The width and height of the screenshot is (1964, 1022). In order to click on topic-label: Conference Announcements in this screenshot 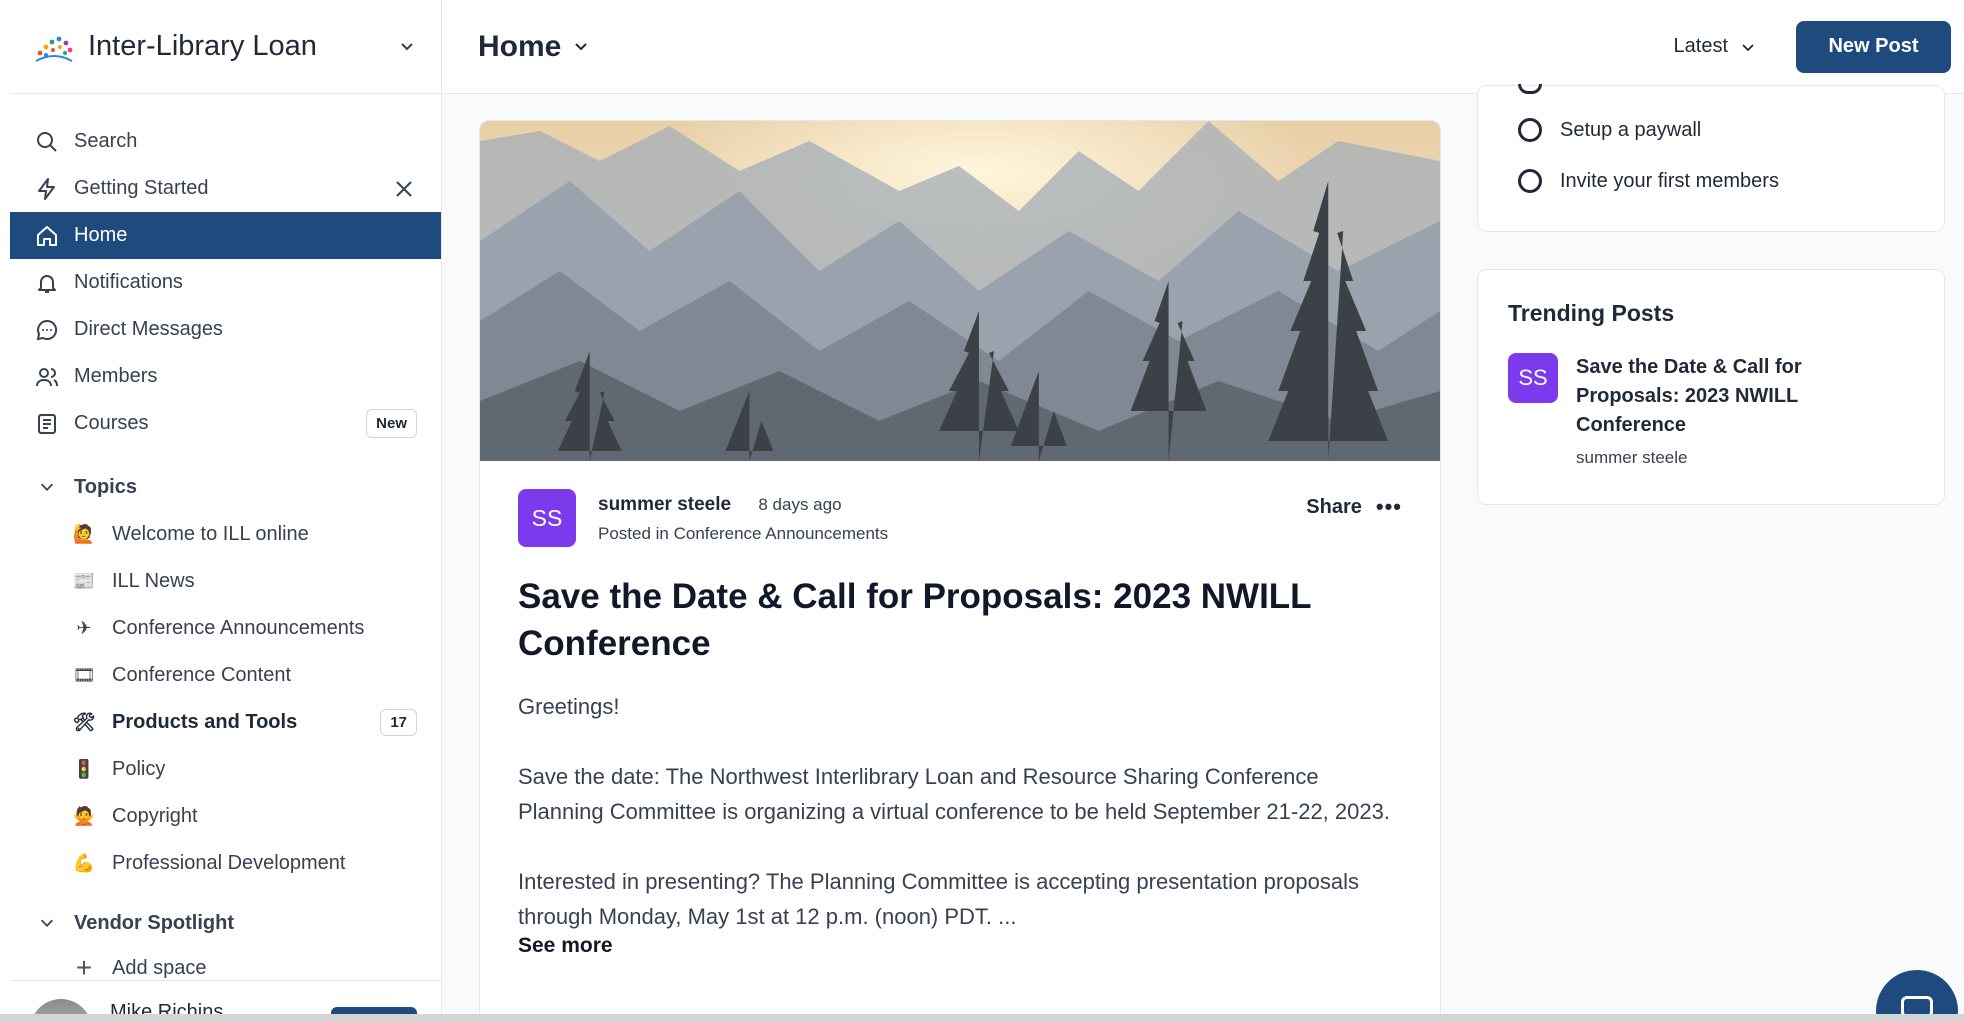, I will do `click(238, 628)`.